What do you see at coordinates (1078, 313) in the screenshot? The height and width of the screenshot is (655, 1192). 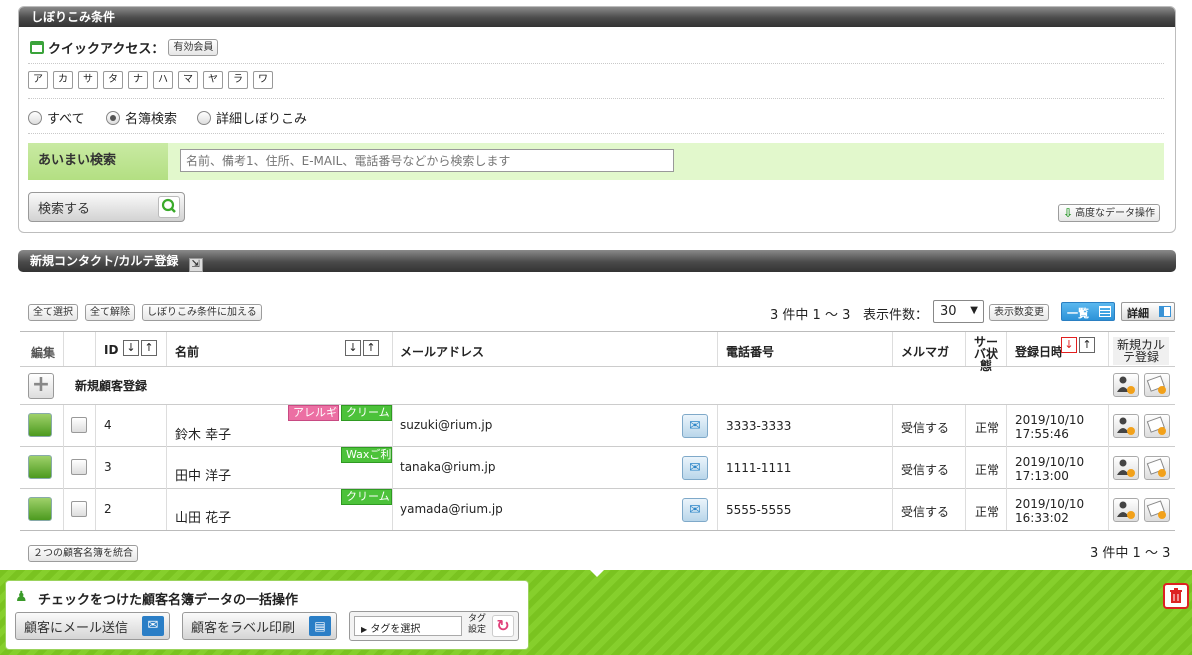 I see `view-list-label: 一覧` at bounding box center [1078, 313].